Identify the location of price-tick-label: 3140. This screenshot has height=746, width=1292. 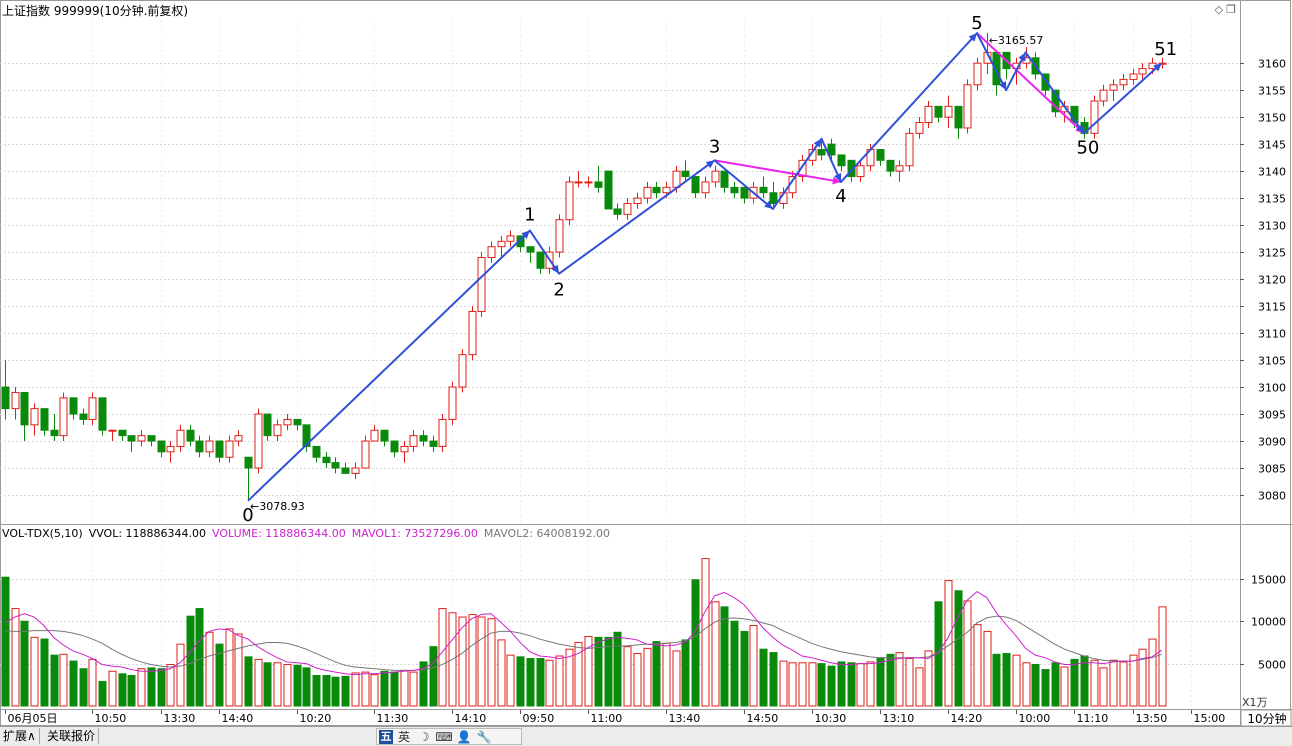
(1272, 172).